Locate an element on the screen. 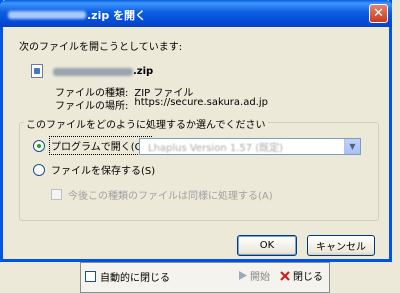  background-window: 自動的に閉じる 開始 閉じる is located at coordinates (205, 277).